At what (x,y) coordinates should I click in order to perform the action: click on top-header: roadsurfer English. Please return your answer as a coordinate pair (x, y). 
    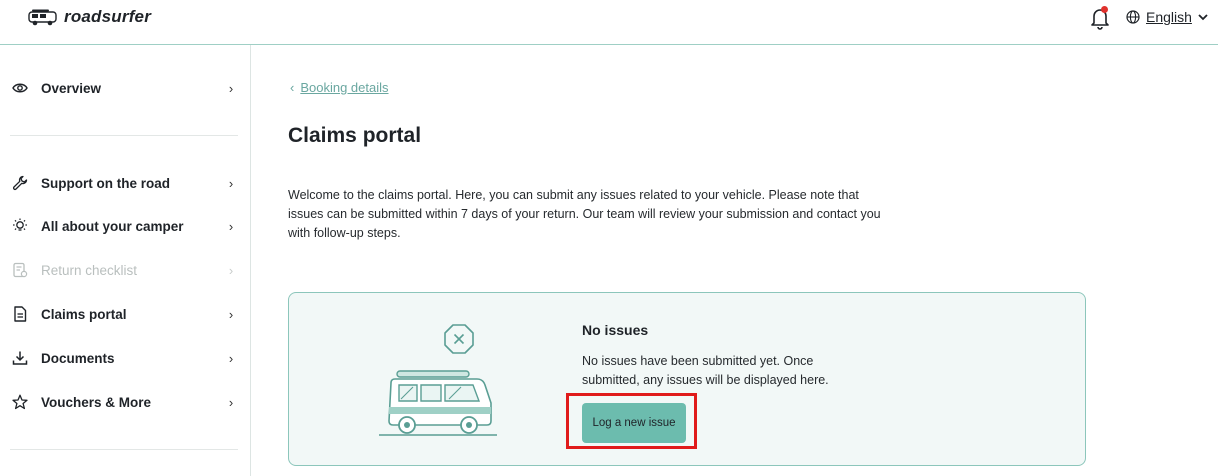
    Looking at the image, I should click on (609, 22).